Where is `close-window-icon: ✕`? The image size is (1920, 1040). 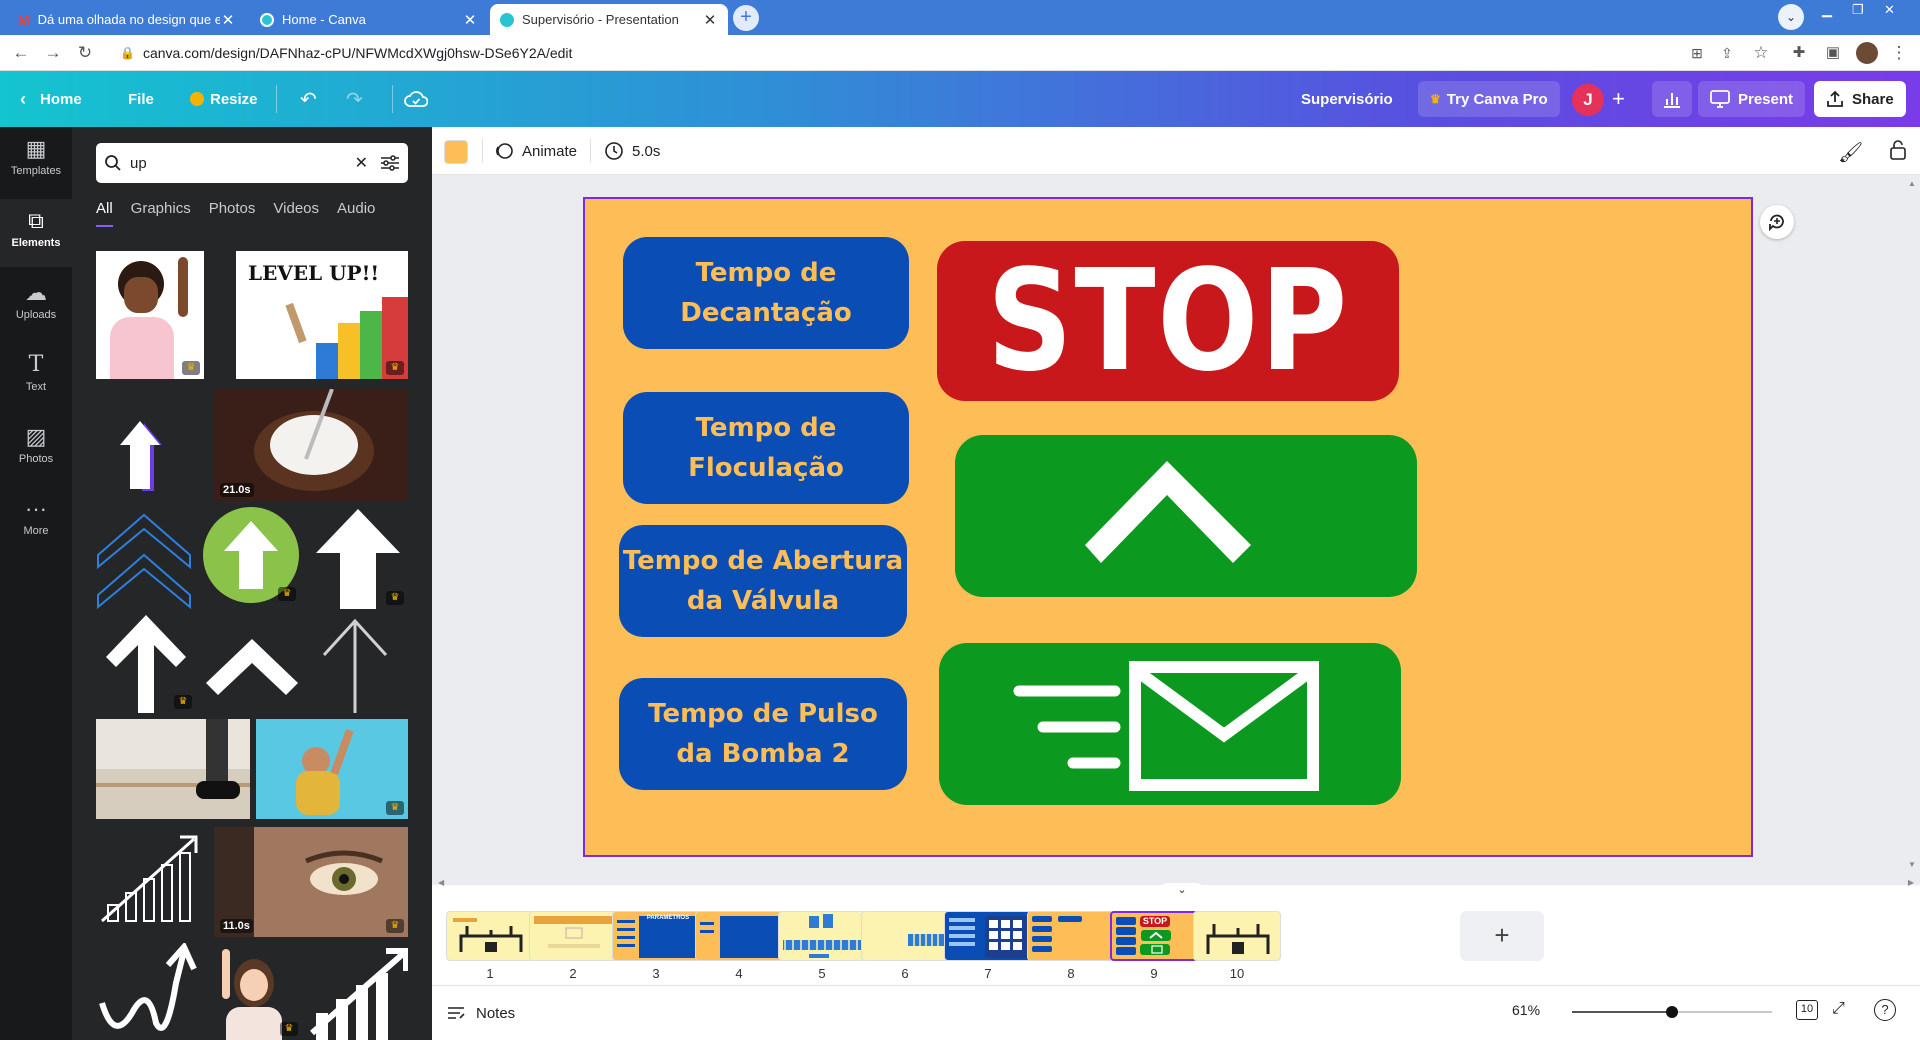 close-window-icon: ✕ is located at coordinates (1889, 10).